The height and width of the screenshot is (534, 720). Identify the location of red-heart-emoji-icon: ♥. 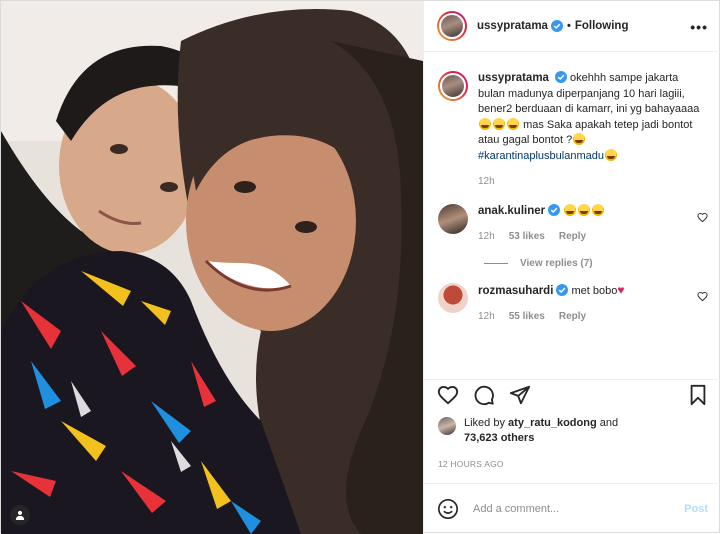
(621, 289).